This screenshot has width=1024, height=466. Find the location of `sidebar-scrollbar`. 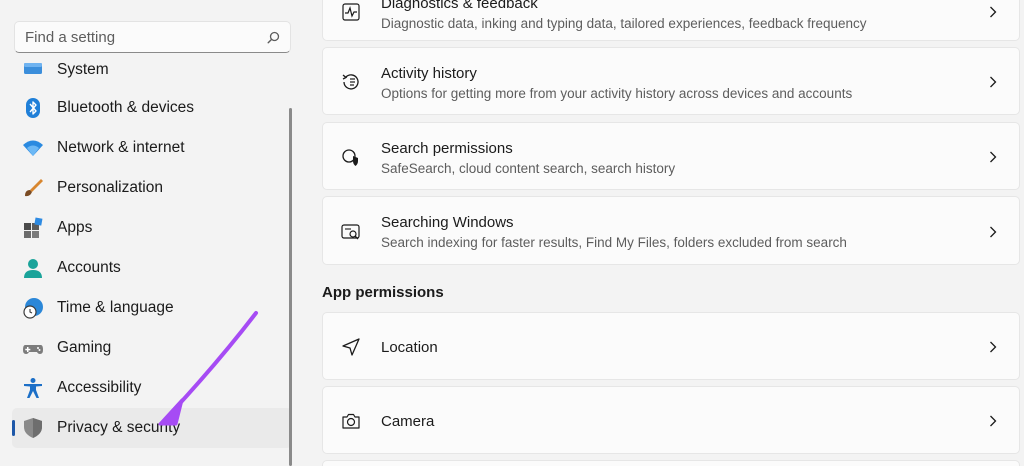

sidebar-scrollbar is located at coordinates (290, 287).